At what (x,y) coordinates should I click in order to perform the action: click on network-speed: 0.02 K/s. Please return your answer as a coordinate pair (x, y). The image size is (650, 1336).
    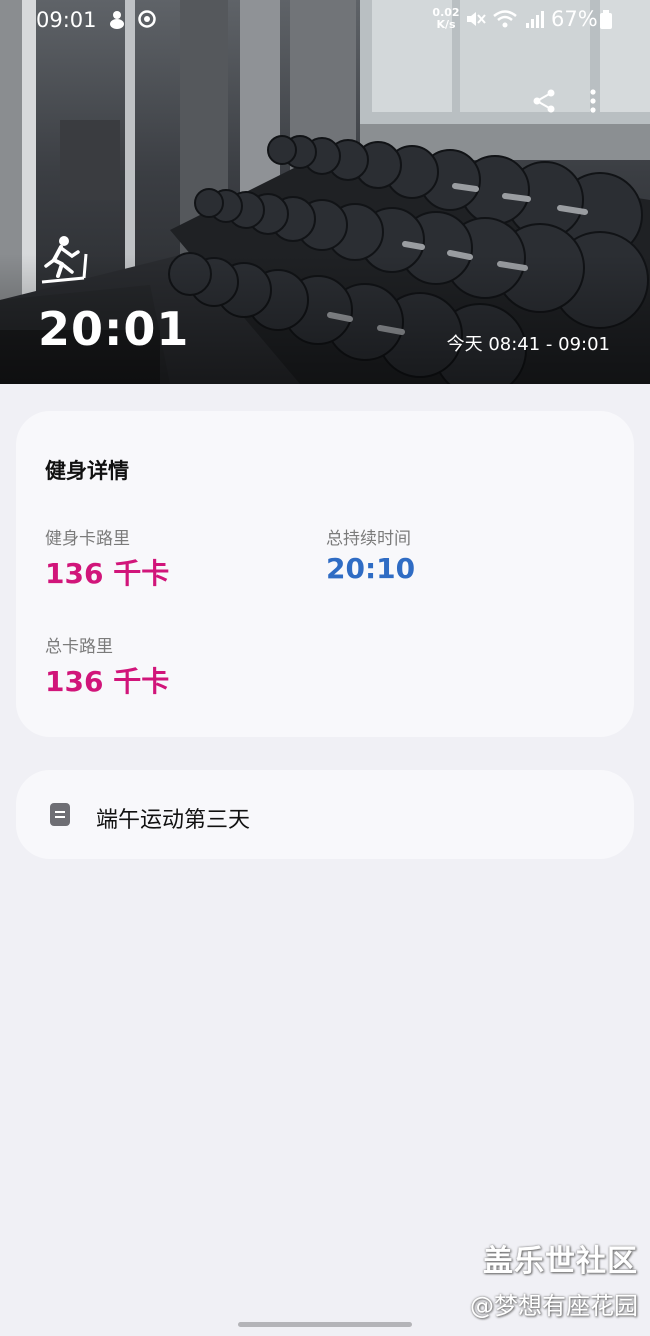
    Looking at the image, I should click on (446, 19).